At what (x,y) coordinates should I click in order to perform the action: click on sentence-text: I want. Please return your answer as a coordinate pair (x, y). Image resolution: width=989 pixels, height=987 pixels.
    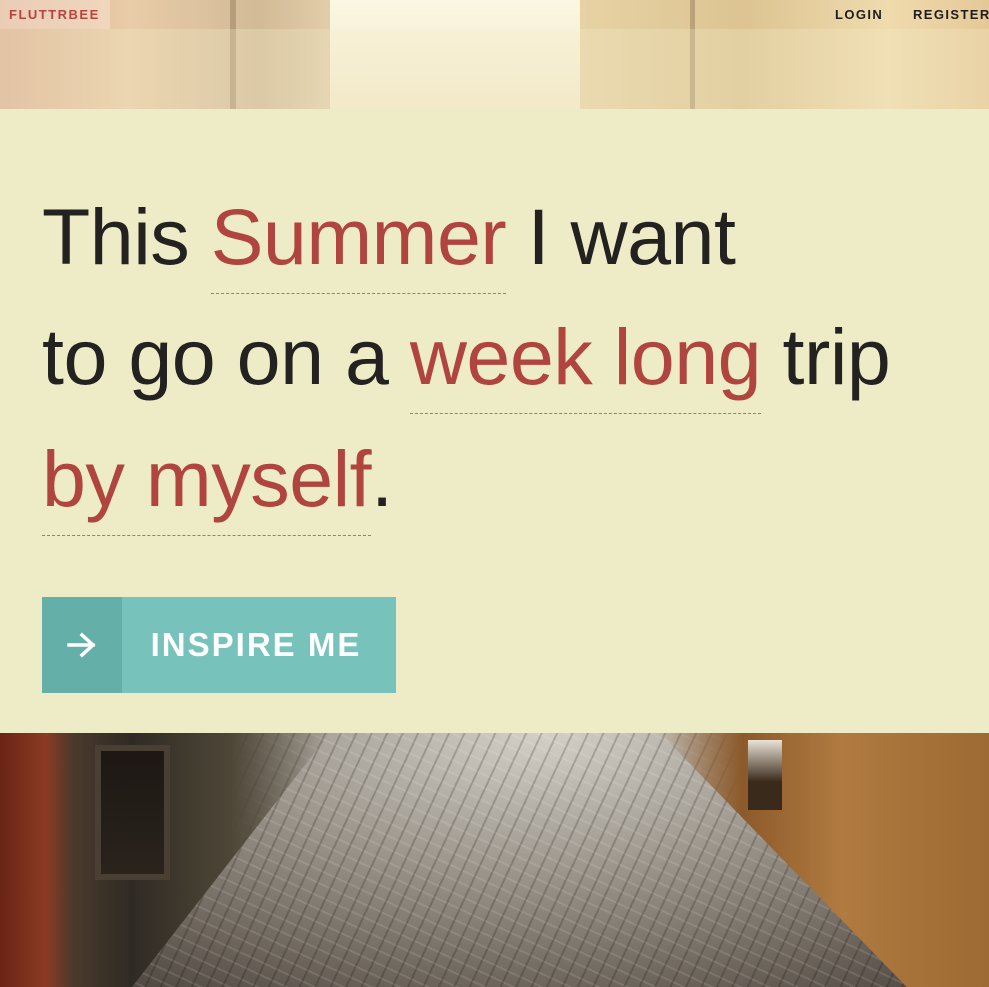
    Looking at the image, I should click on (621, 236).